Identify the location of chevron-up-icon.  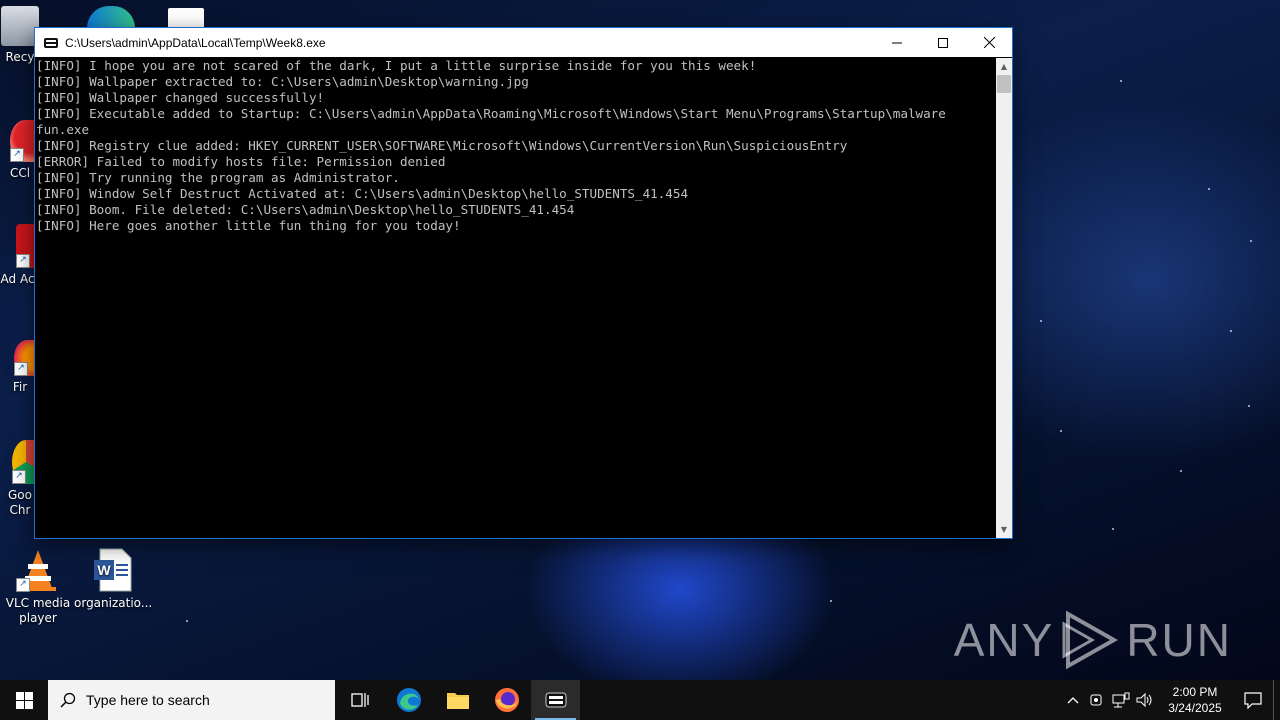
(1073, 700).